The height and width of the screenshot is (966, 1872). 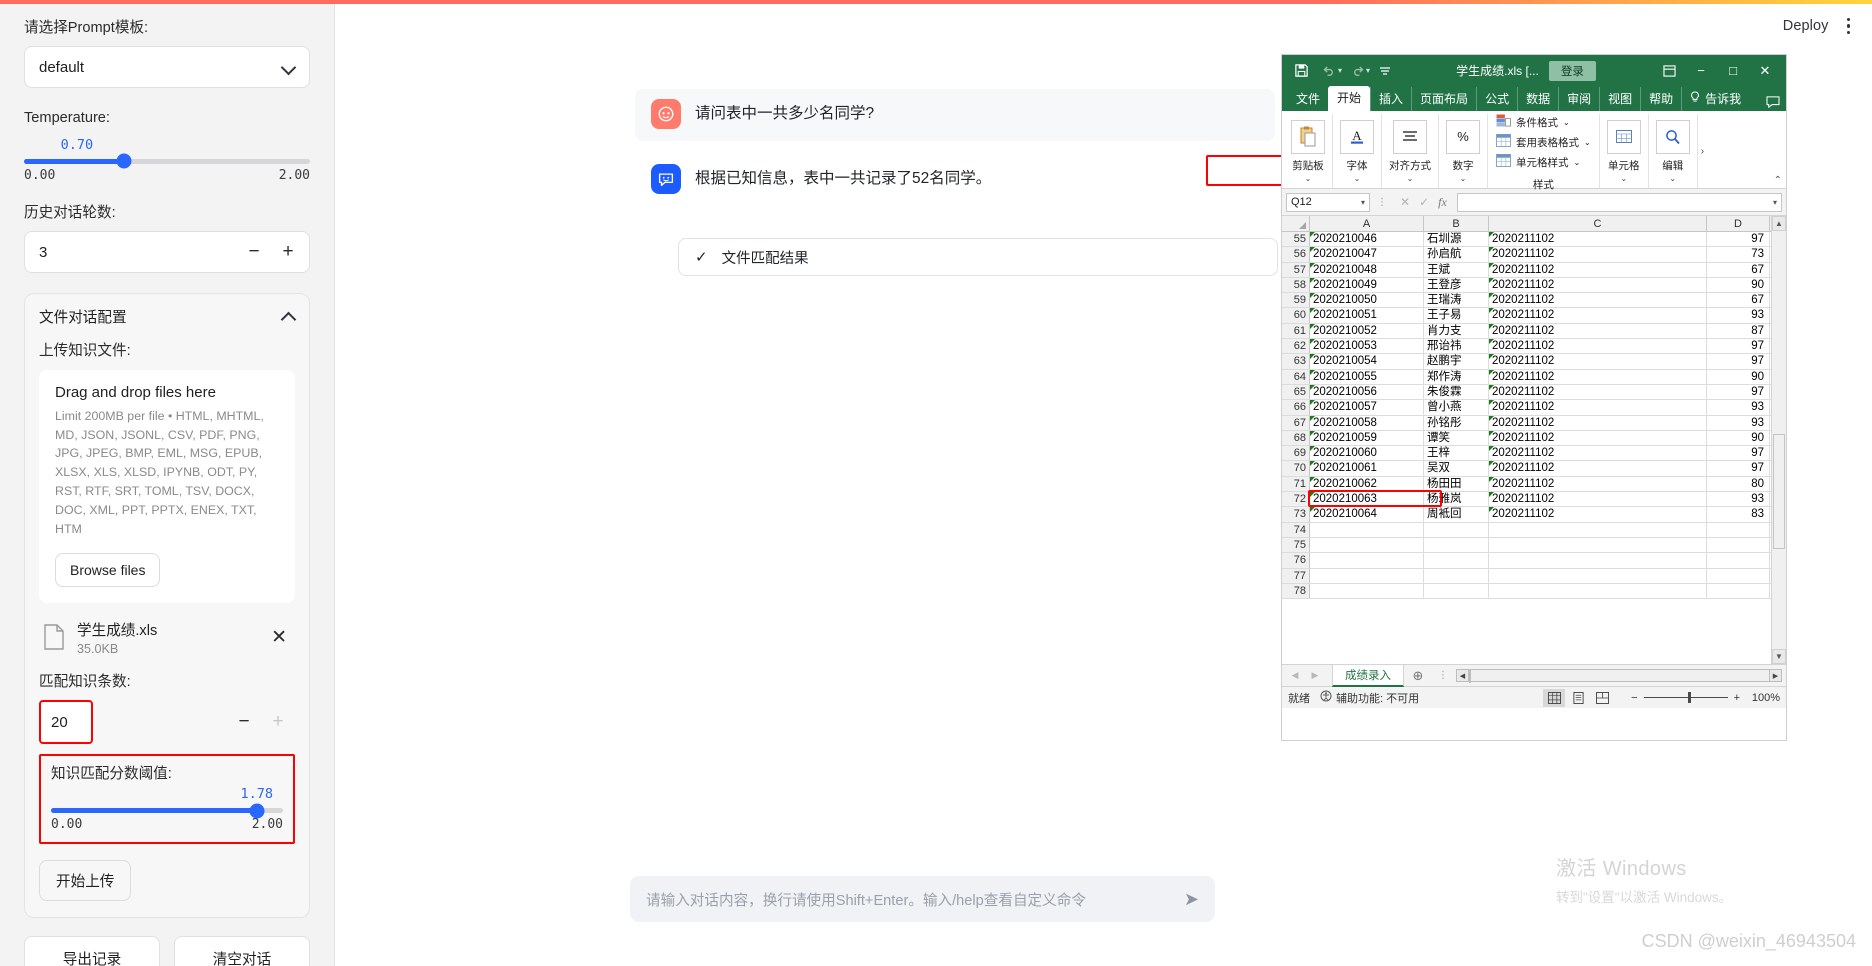 What do you see at coordinates (138, 252) in the screenshot?
I see `history-rounds-value: 3` at bounding box center [138, 252].